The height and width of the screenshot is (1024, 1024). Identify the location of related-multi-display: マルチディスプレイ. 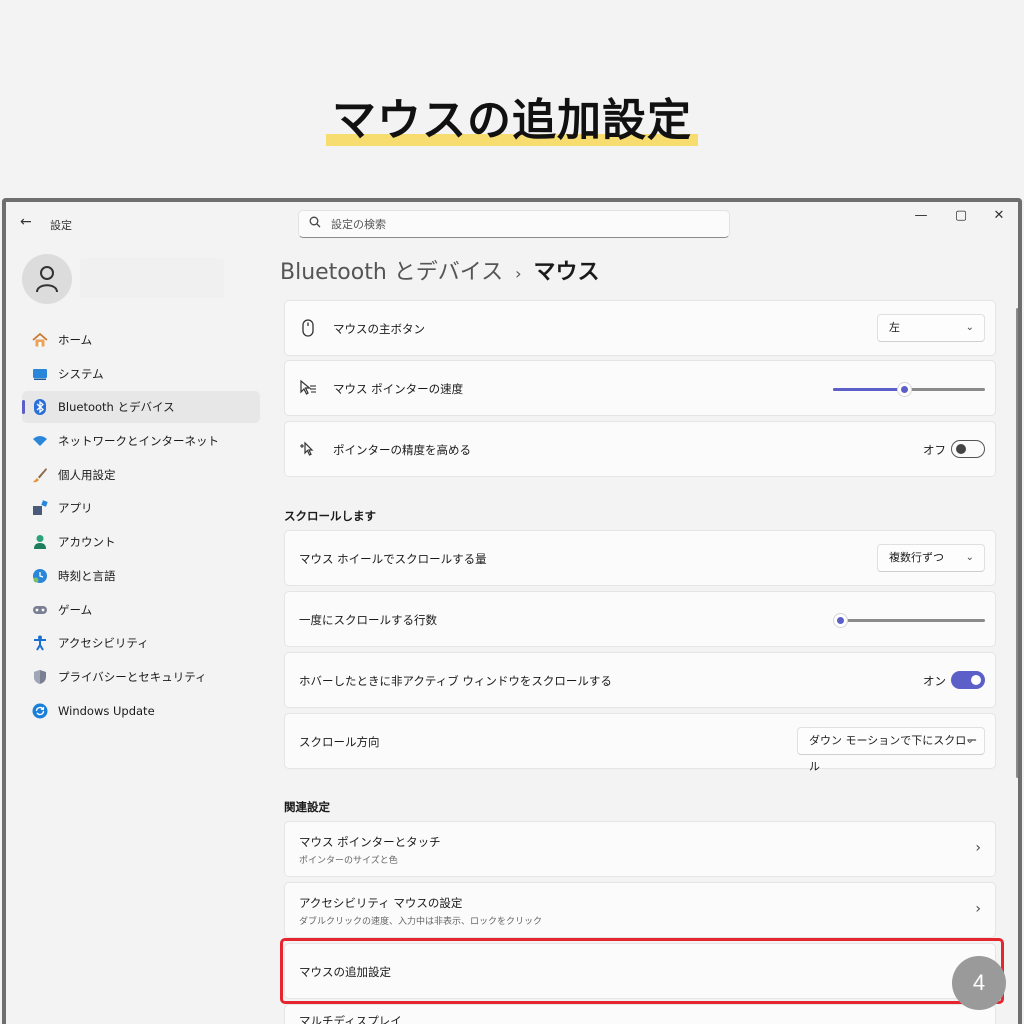
(640, 1014).